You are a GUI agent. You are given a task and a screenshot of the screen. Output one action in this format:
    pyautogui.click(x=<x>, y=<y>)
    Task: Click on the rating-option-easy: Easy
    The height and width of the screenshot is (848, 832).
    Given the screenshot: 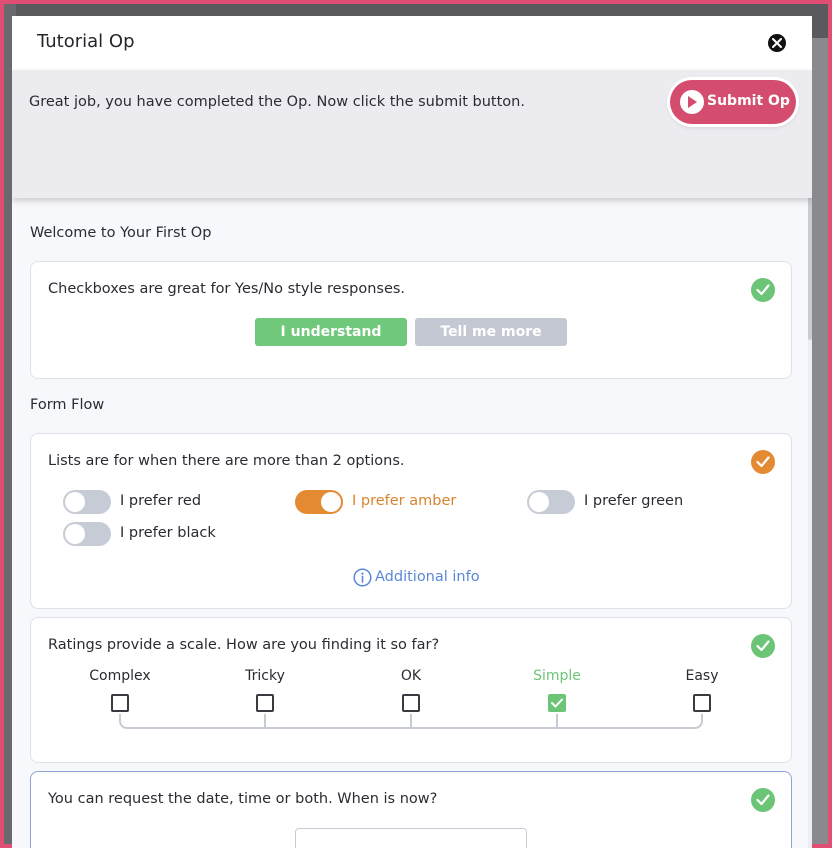 What is the action you would take?
    pyautogui.click(x=702, y=690)
    